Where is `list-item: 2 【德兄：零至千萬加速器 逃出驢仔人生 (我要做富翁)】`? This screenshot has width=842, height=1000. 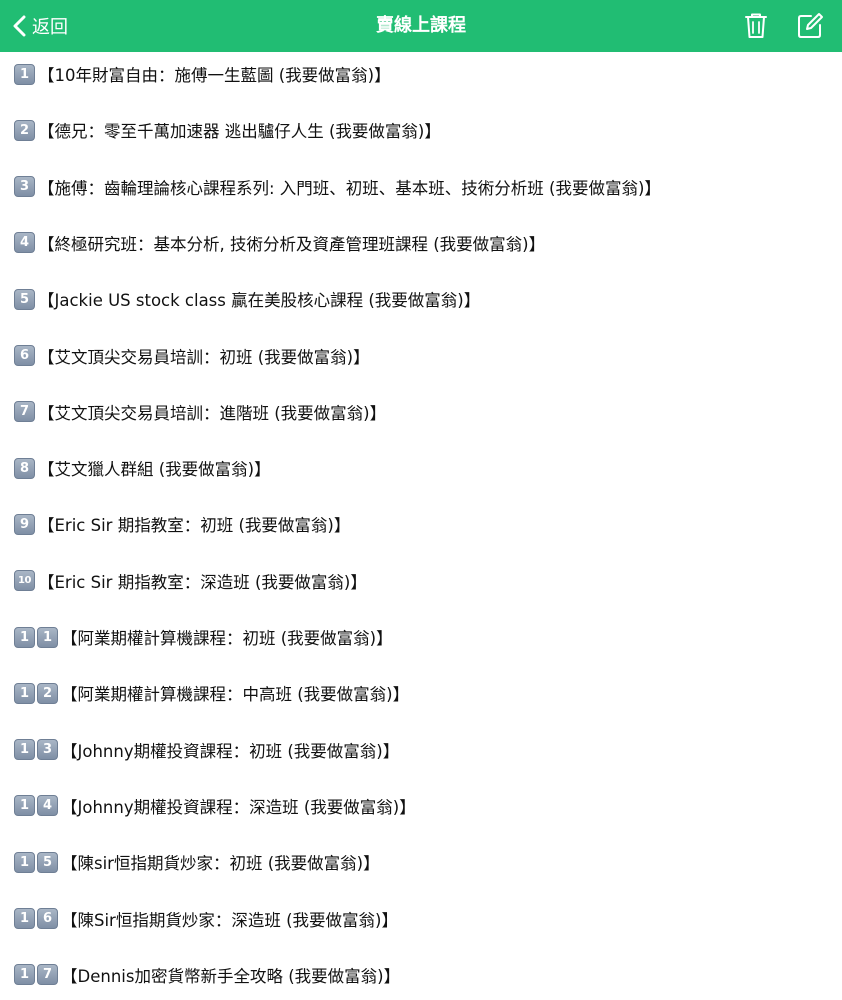
list-item: 2 【德兄：零至千萬加速器 逃出驢仔人生 (我要做富翁)】 is located at coordinates (227, 130).